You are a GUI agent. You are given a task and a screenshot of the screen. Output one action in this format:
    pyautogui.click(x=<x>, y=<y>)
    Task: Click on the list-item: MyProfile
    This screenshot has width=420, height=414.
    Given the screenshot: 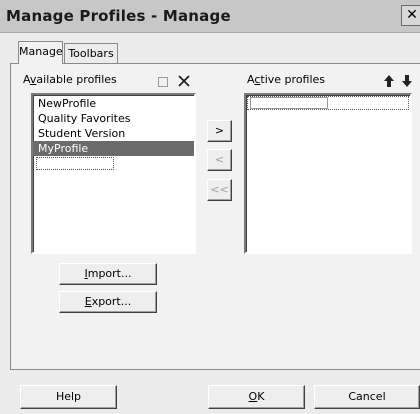 What is the action you would take?
    pyautogui.click(x=113, y=148)
    